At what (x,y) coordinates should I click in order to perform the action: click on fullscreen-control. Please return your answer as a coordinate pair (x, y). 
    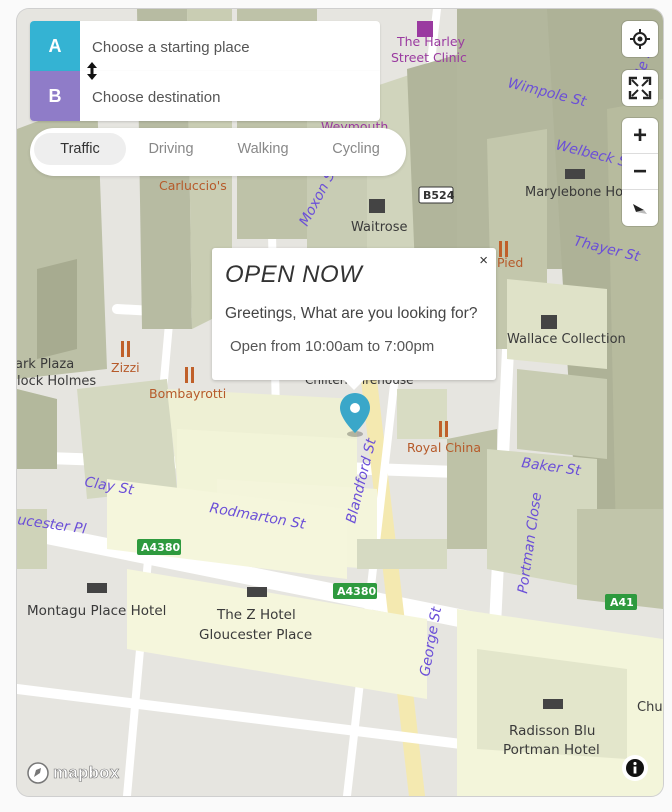
    Looking at the image, I should click on (640, 88).